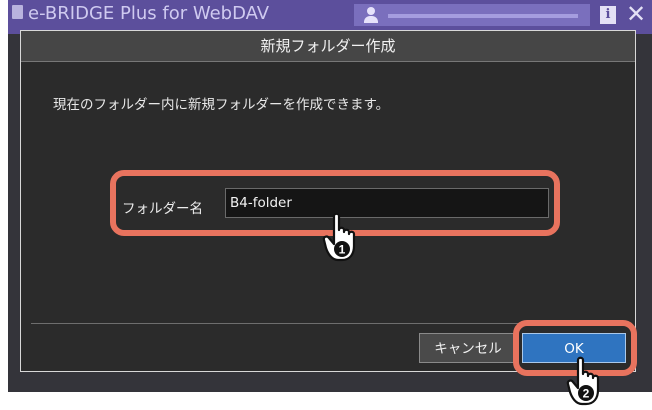 The width and height of the screenshot is (652, 410). What do you see at coordinates (328, 46) in the screenshot?
I see `dialog-title: 新規フォルダー作成` at bounding box center [328, 46].